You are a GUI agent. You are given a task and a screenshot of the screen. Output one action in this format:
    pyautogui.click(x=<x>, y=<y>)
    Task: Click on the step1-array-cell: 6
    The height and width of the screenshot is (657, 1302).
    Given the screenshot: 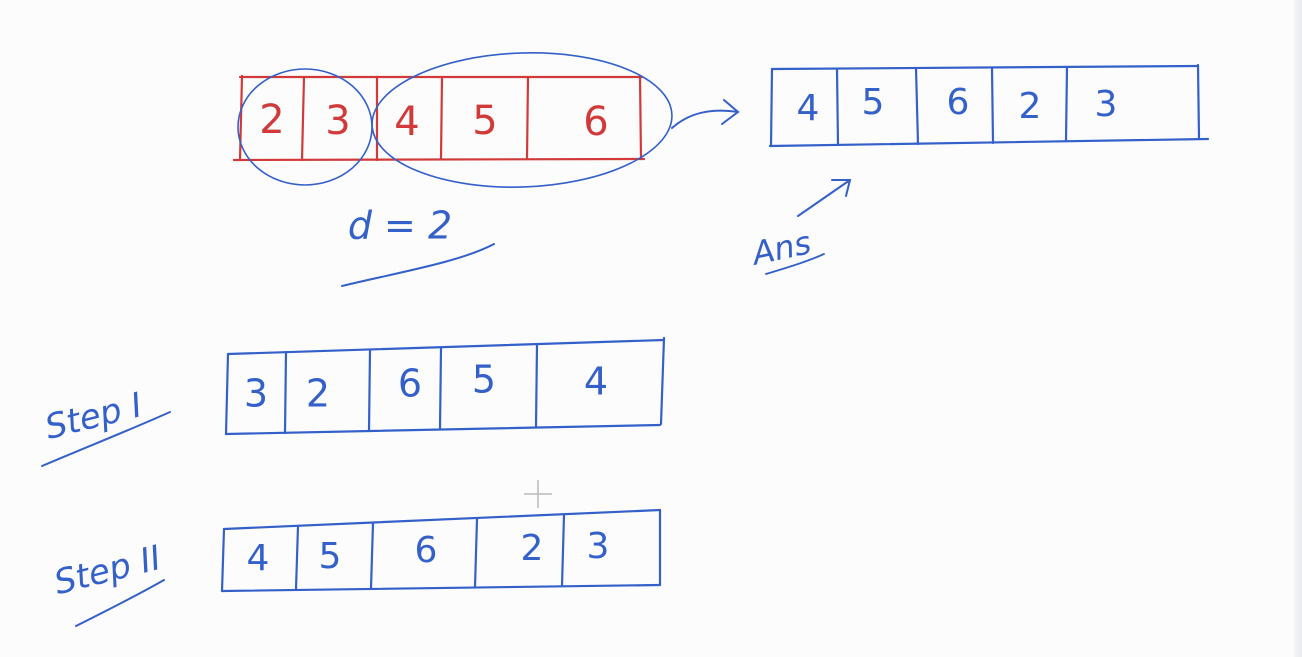 What is the action you would take?
    pyautogui.click(x=410, y=384)
    